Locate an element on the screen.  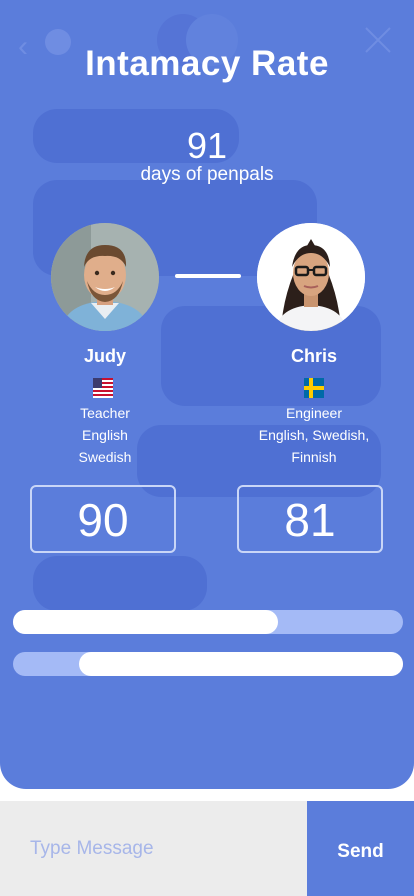
avatar-judy is located at coordinates (105, 277).